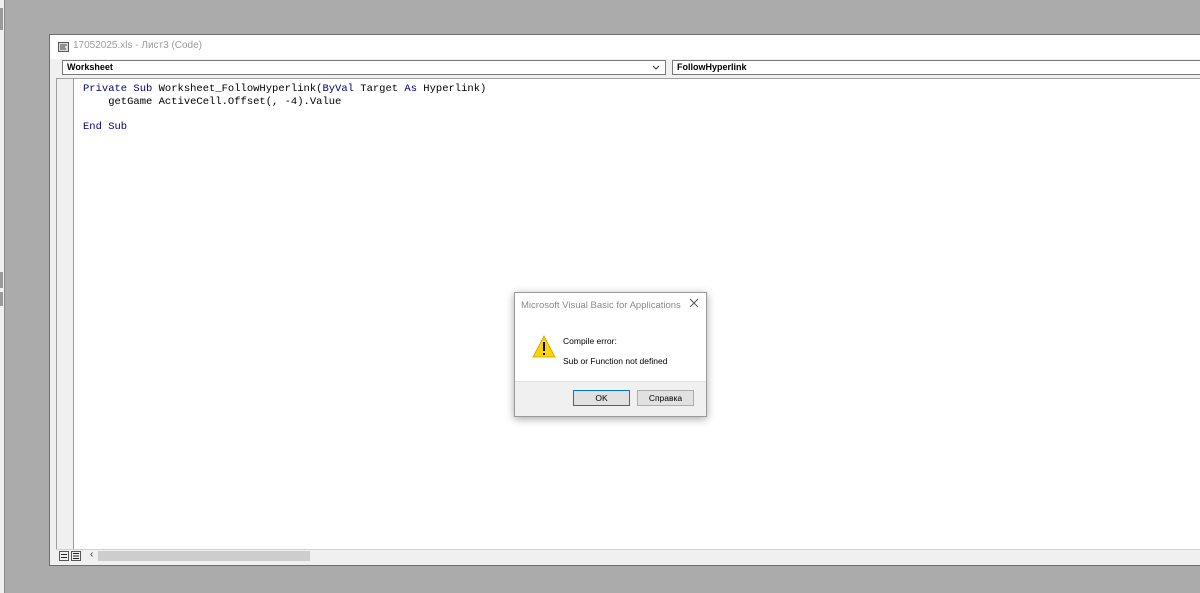  I want to click on code-token: Hyperlink), so click(452, 89).